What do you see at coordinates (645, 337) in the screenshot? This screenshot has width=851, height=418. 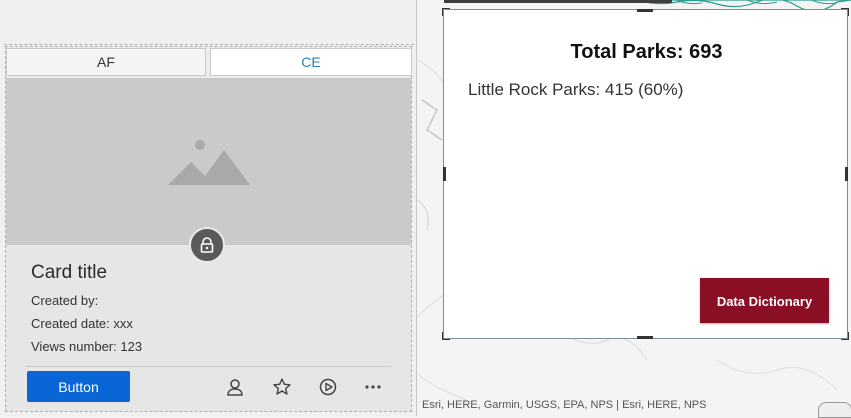 I see `resize-handle-bottom` at bounding box center [645, 337].